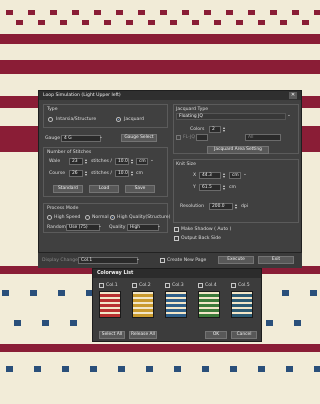  I want to click on course-label: Course, so click(57, 173).